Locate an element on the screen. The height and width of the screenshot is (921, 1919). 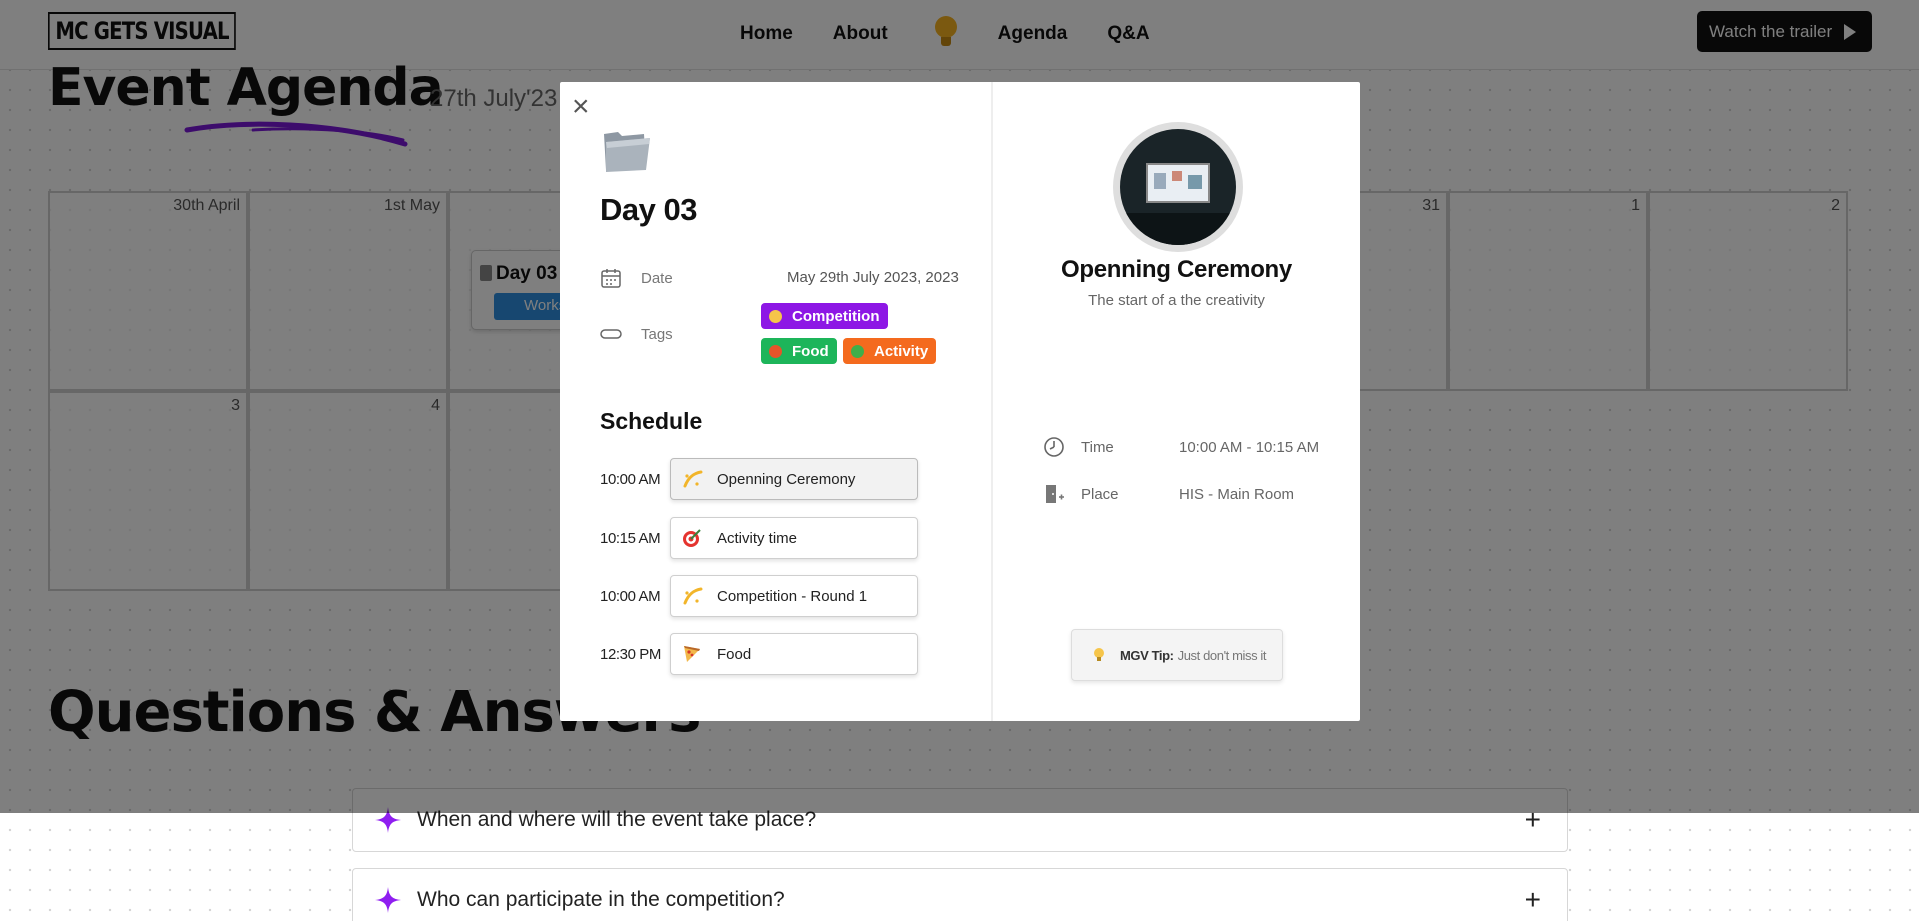
clock-icon is located at coordinates (1054, 447).